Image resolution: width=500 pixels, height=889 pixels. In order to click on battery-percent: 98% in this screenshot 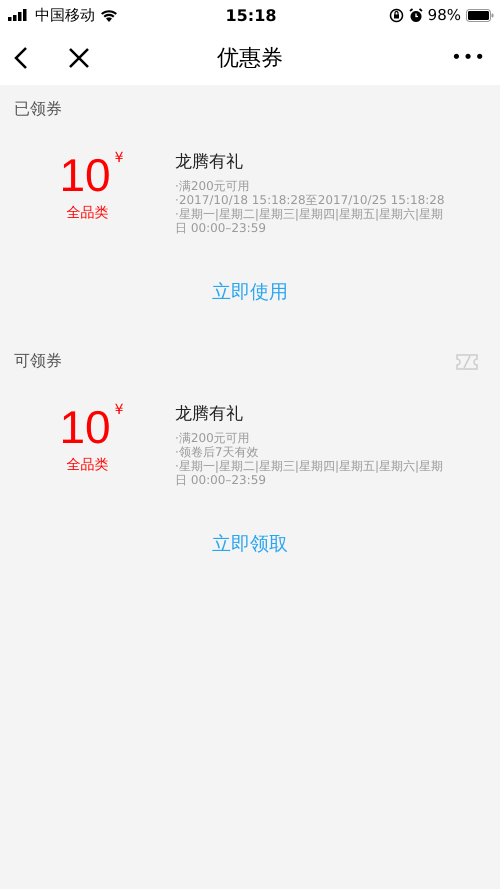, I will do `click(444, 15)`.